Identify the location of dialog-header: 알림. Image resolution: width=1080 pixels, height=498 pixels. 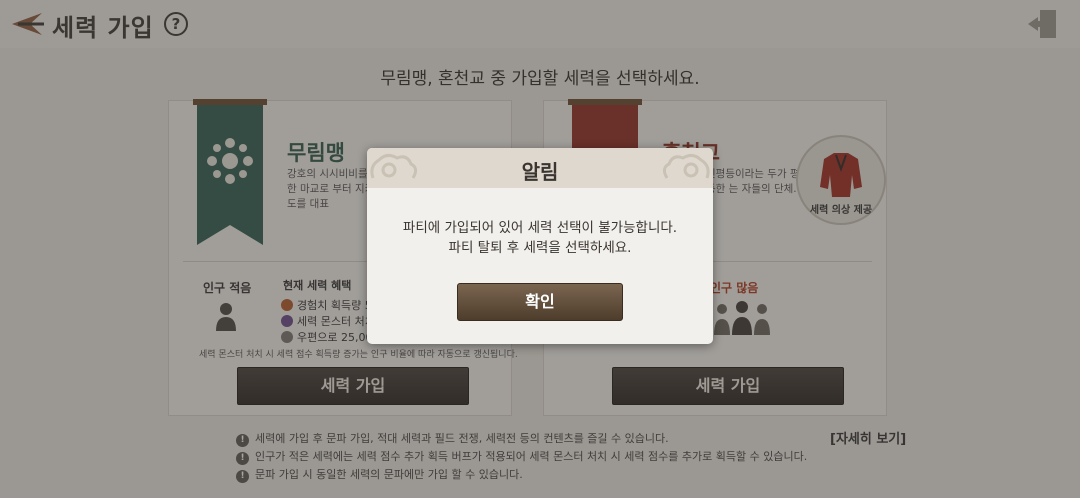
(540, 168).